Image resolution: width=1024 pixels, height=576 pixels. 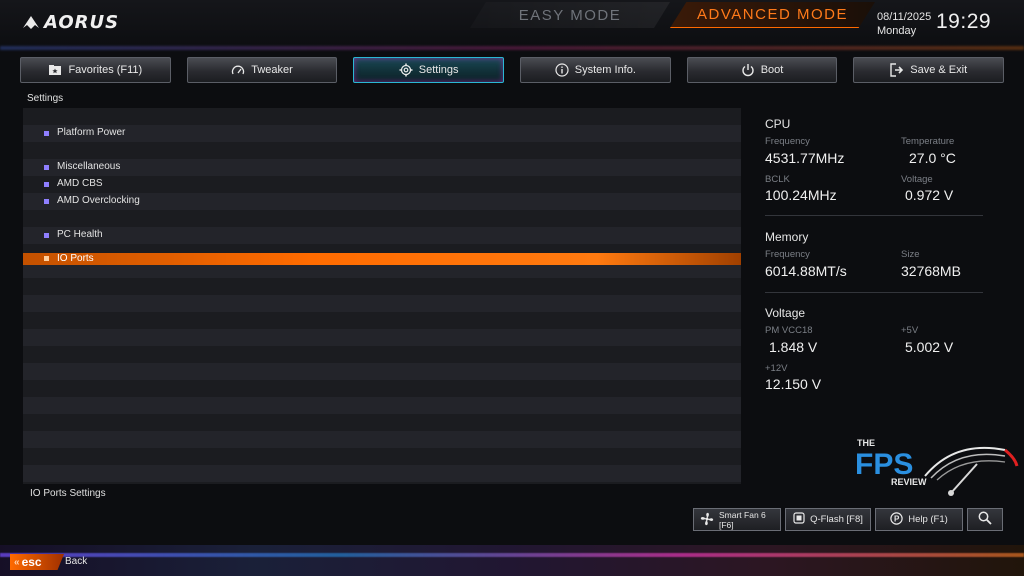 What do you see at coordinates (17, 562) in the screenshot?
I see `double-chevron-left-icon: «` at bounding box center [17, 562].